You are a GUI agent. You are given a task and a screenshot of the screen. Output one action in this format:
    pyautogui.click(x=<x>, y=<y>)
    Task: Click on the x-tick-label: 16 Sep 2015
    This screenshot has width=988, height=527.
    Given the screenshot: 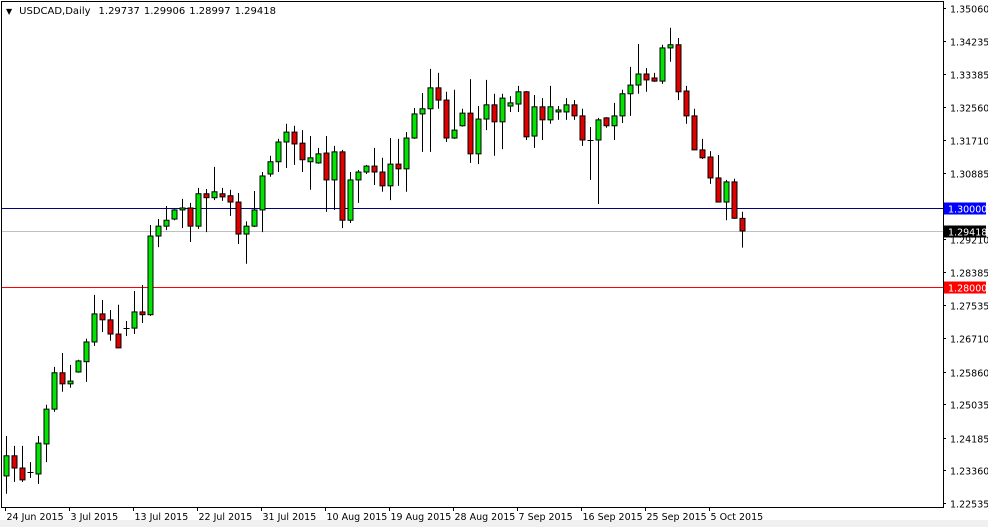 What is the action you would take?
    pyautogui.click(x=613, y=517)
    